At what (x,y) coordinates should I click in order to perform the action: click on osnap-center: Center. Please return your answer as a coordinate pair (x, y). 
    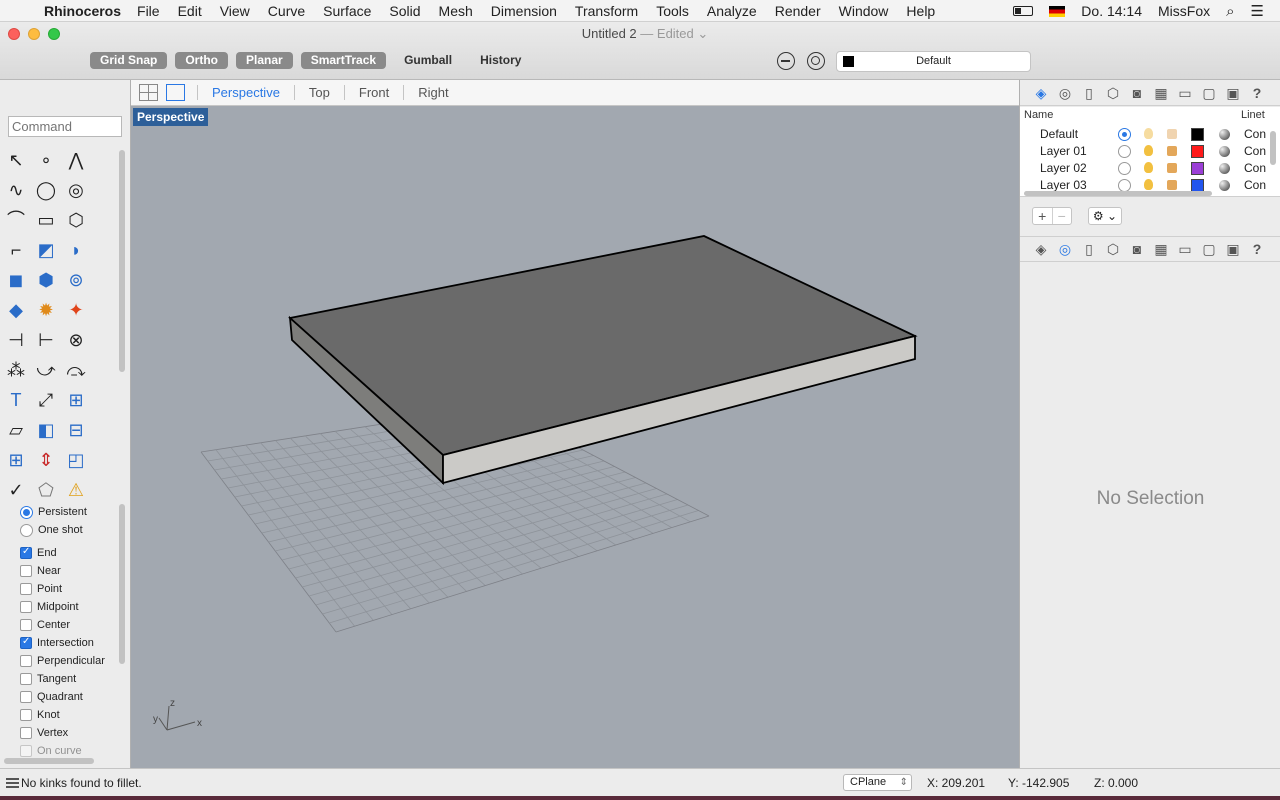
    Looking at the image, I should click on (45, 625).